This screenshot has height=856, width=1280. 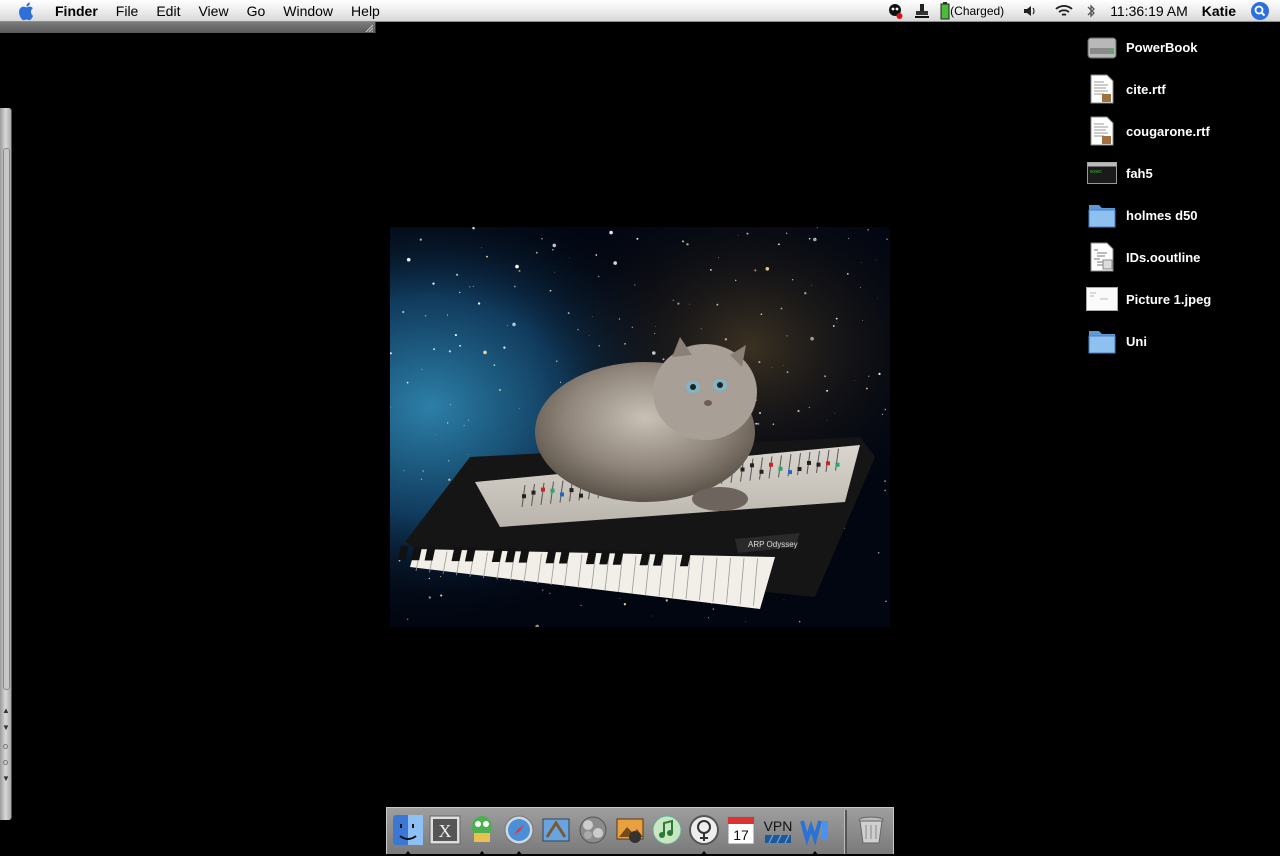 I want to click on battery-icon: (Charged), so click(x=972, y=11).